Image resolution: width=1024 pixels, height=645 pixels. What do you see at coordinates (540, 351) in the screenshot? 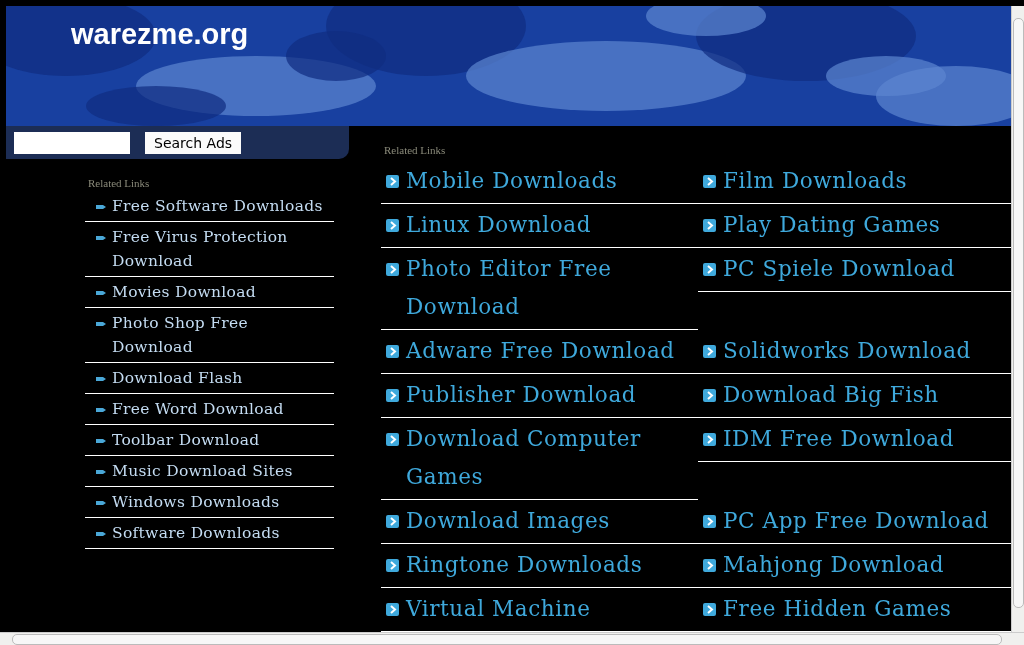
I see `download-link: Adware Free Download` at bounding box center [540, 351].